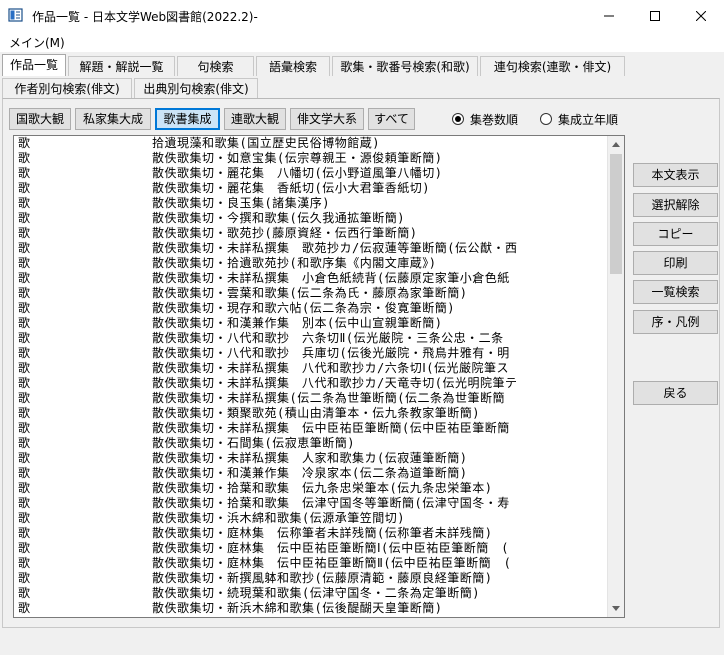 Image resolution: width=724 pixels, height=655 pixels. What do you see at coordinates (34, 65) in the screenshot?
I see `tab-work-list: 作品一覧` at bounding box center [34, 65].